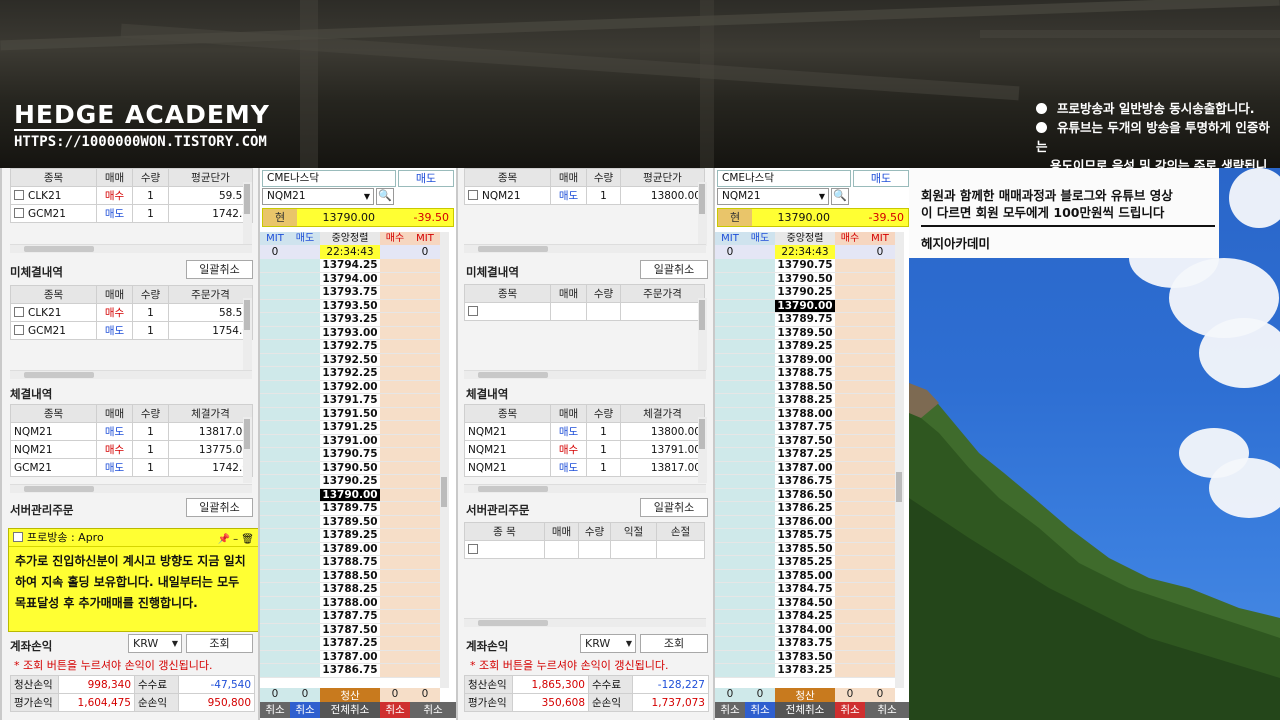 The image size is (1280, 720). Describe the element at coordinates (350, 428) in the screenshot. I see `price-cell: 13791.25` at that location.